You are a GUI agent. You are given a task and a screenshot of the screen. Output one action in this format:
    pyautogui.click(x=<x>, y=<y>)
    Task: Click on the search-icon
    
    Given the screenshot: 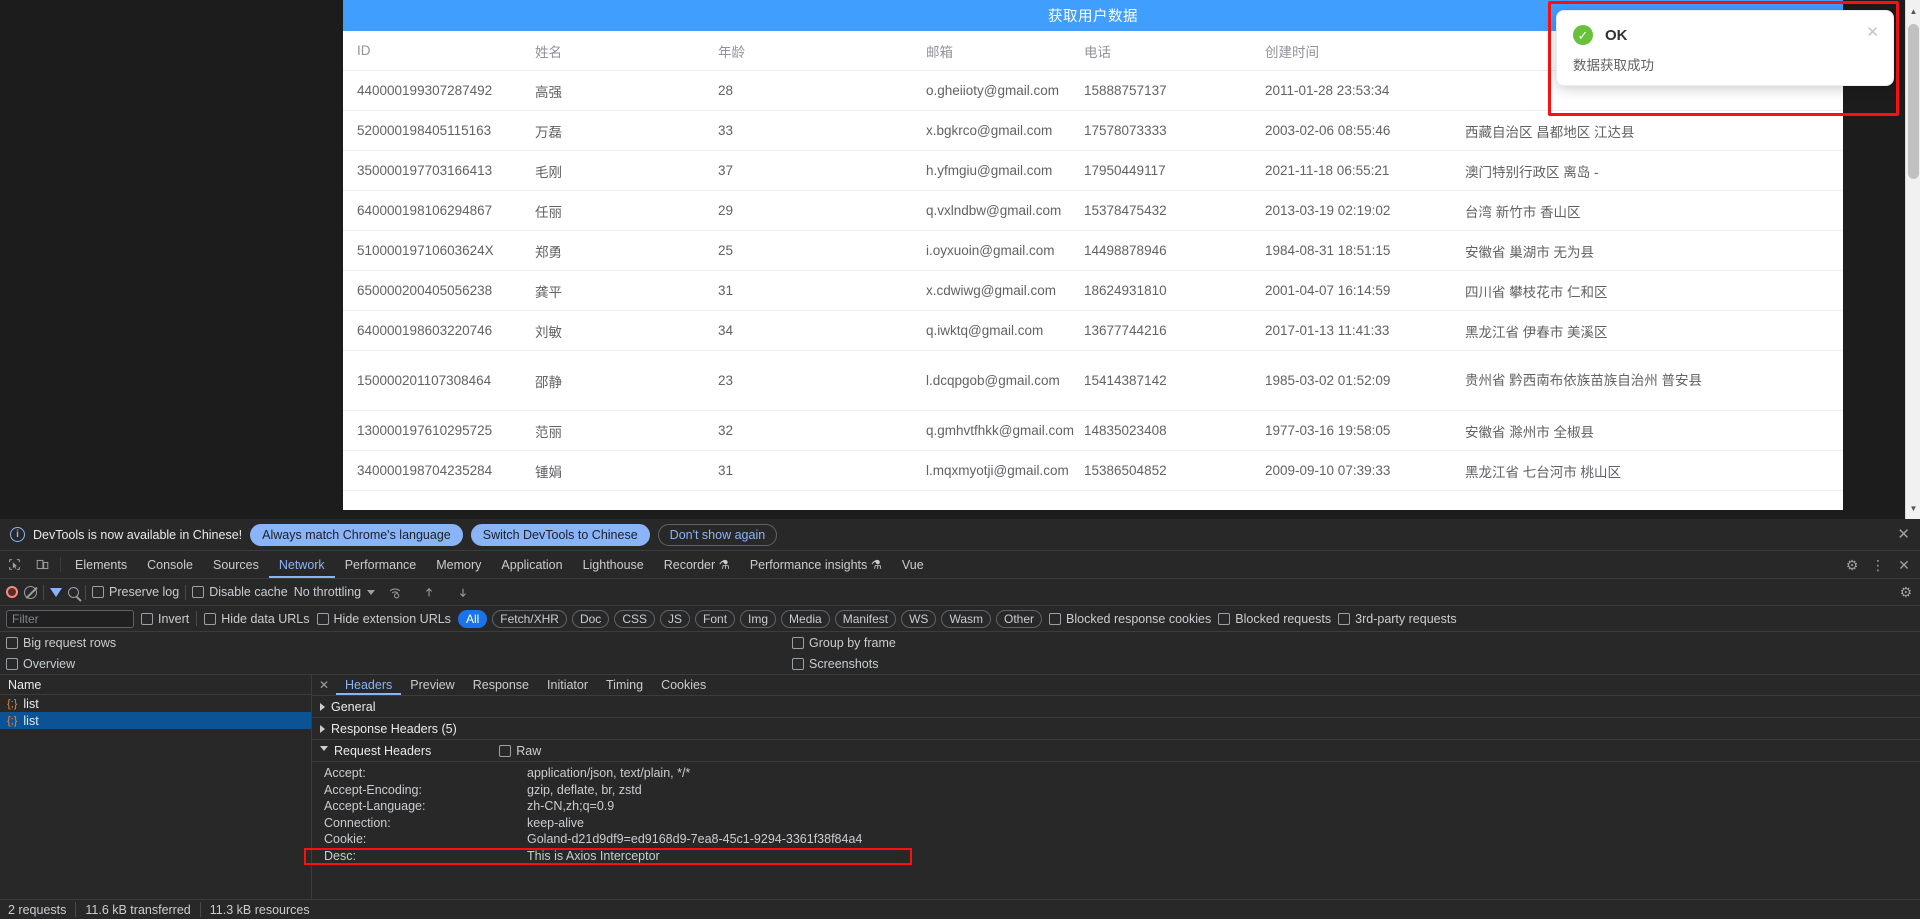 What is the action you would take?
    pyautogui.click(x=73, y=592)
    